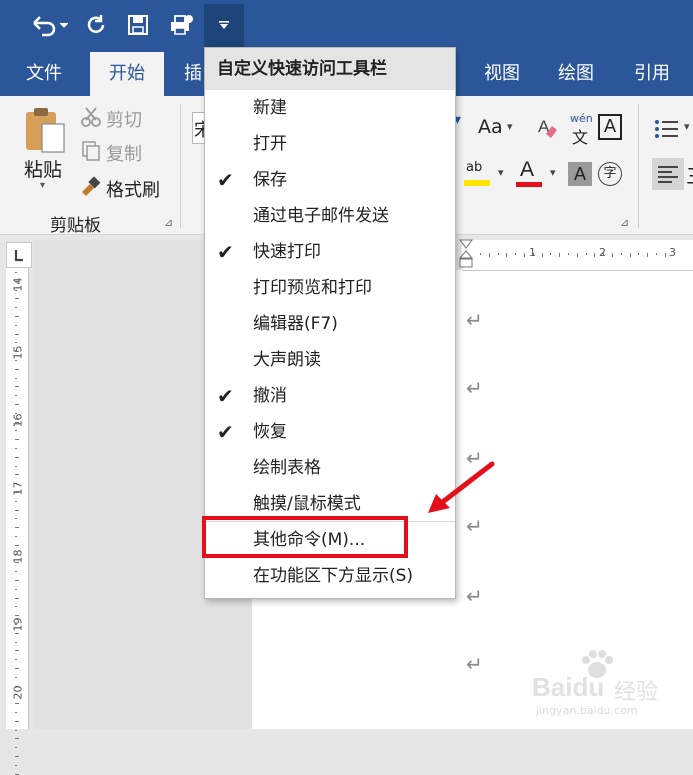 This screenshot has height=775, width=693. Describe the element at coordinates (576, 74) in the screenshot. I see `tab-draw: 绘图` at that location.